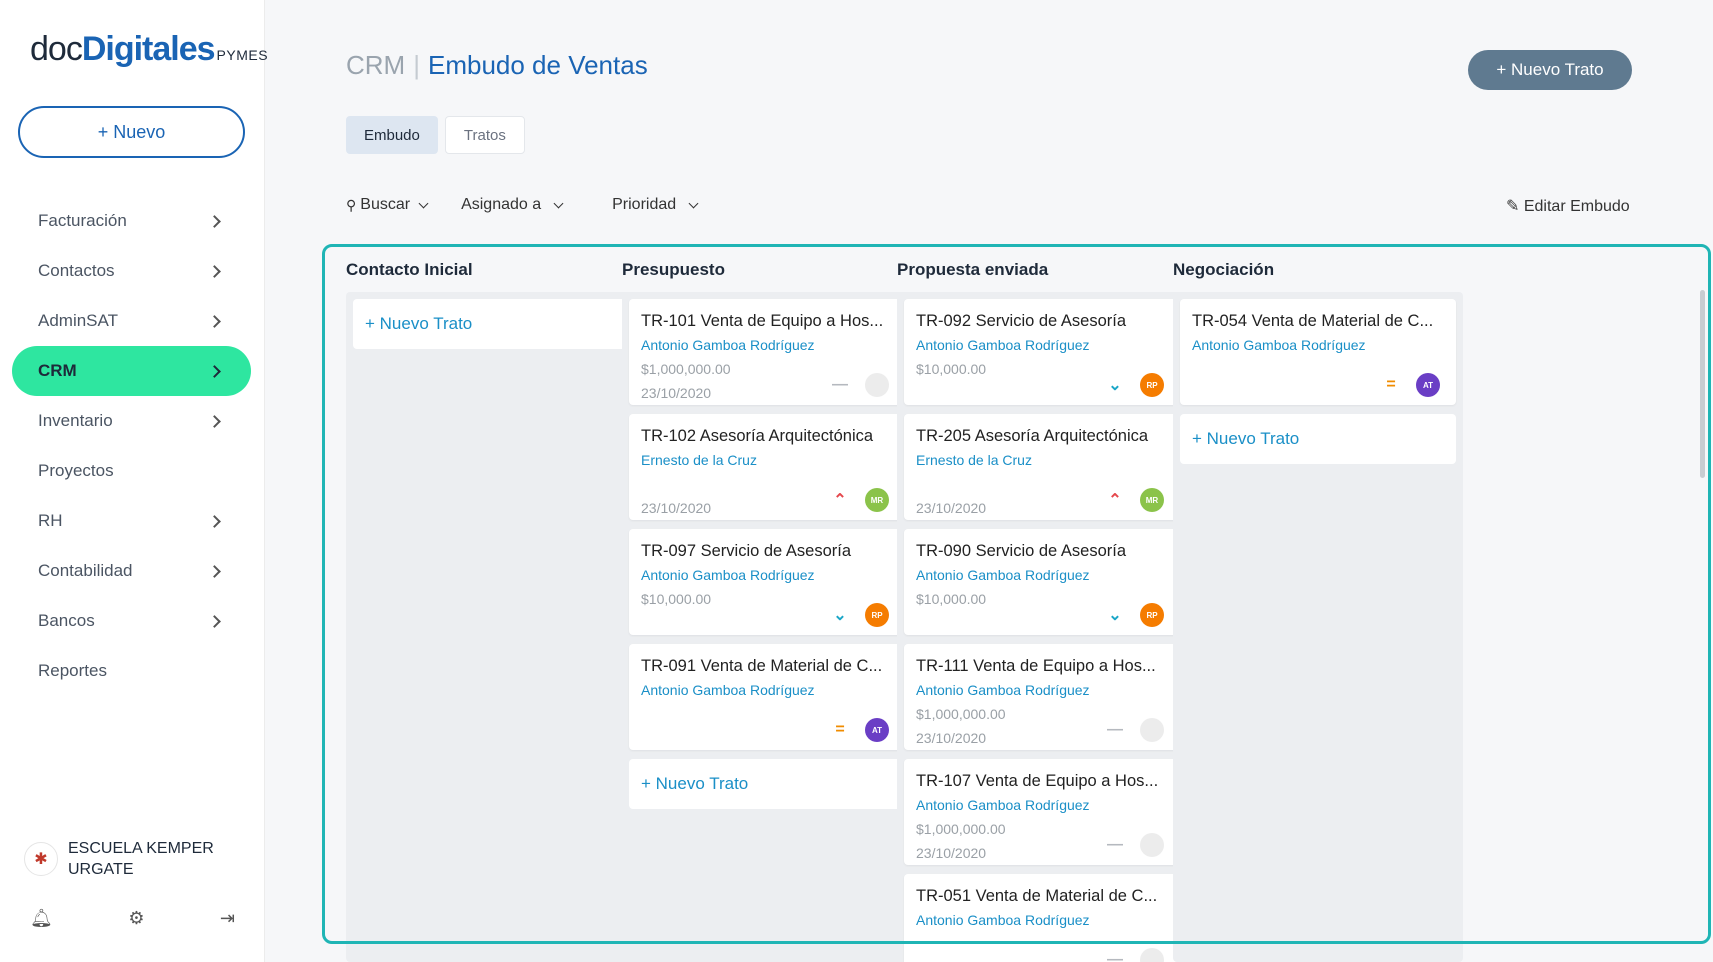 Image resolution: width=1713 pixels, height=962 pixels. I want to click on page-title-text: Embudo de Ventas, so click(537, 65).